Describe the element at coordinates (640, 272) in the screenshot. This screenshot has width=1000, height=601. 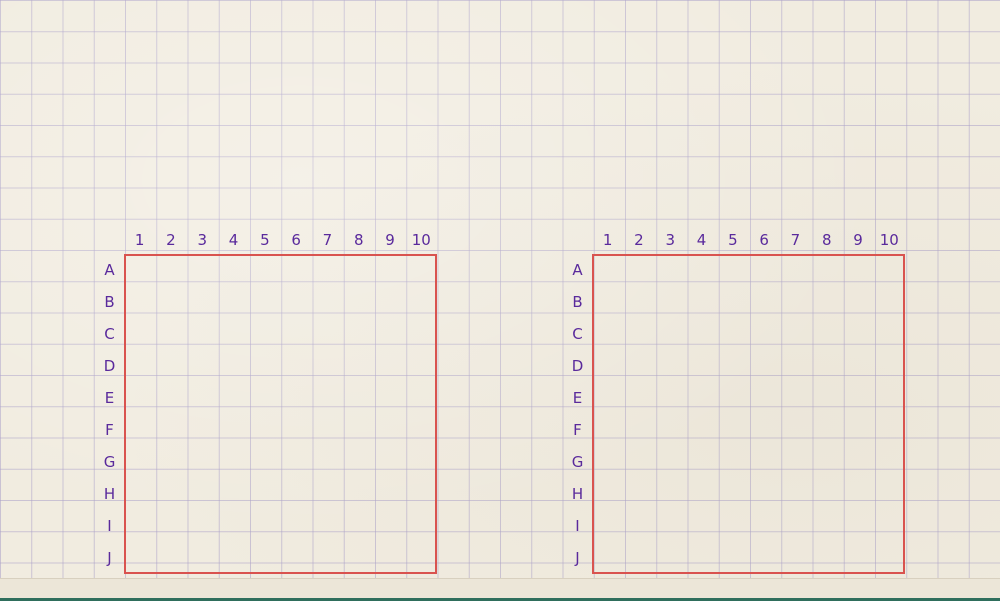
I see `enemy-cell-a2` at that location.